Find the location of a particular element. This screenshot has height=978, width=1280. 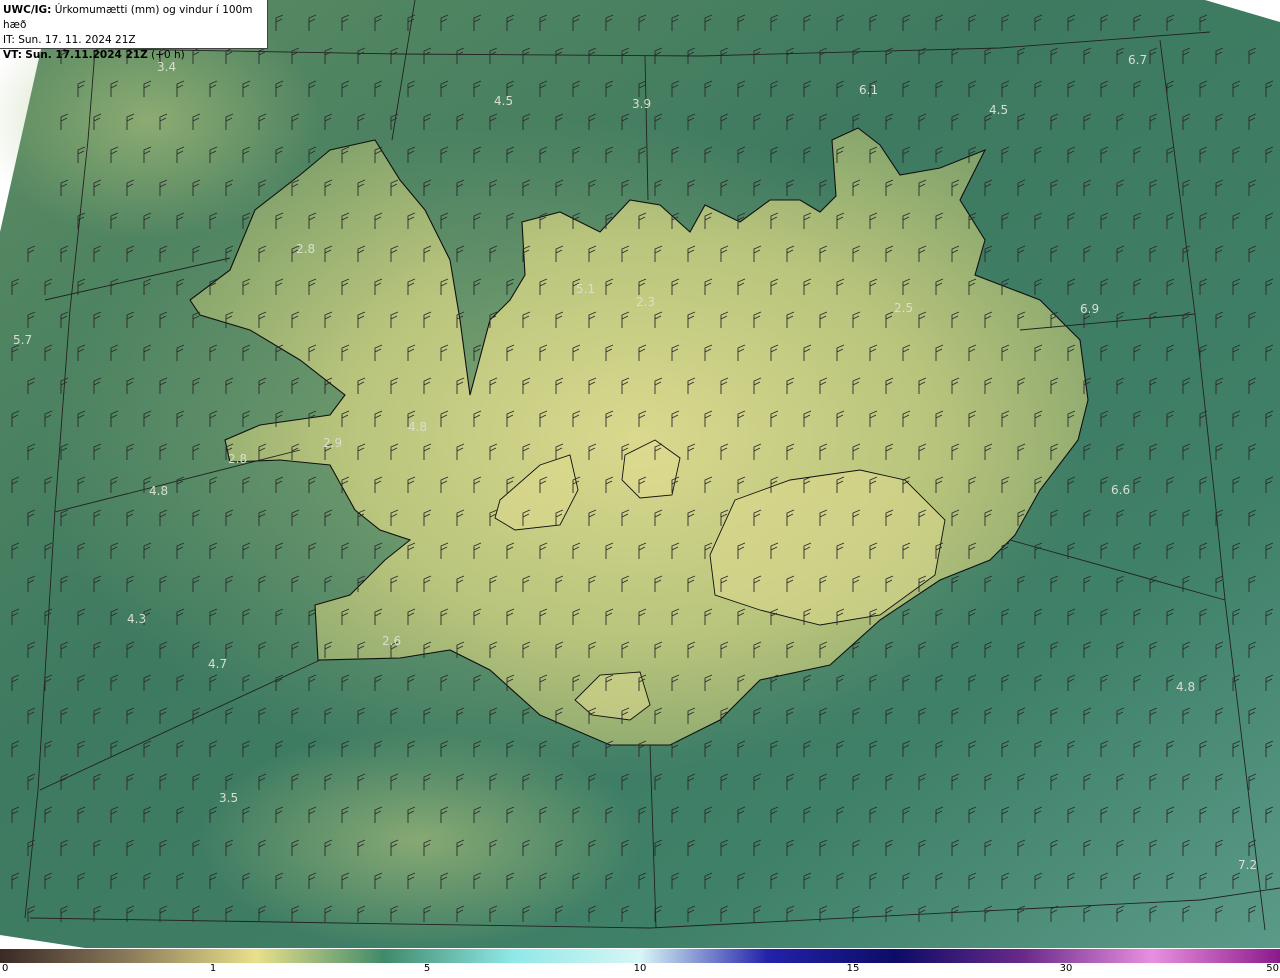

precip-haze is located at coordinates (420, 839).